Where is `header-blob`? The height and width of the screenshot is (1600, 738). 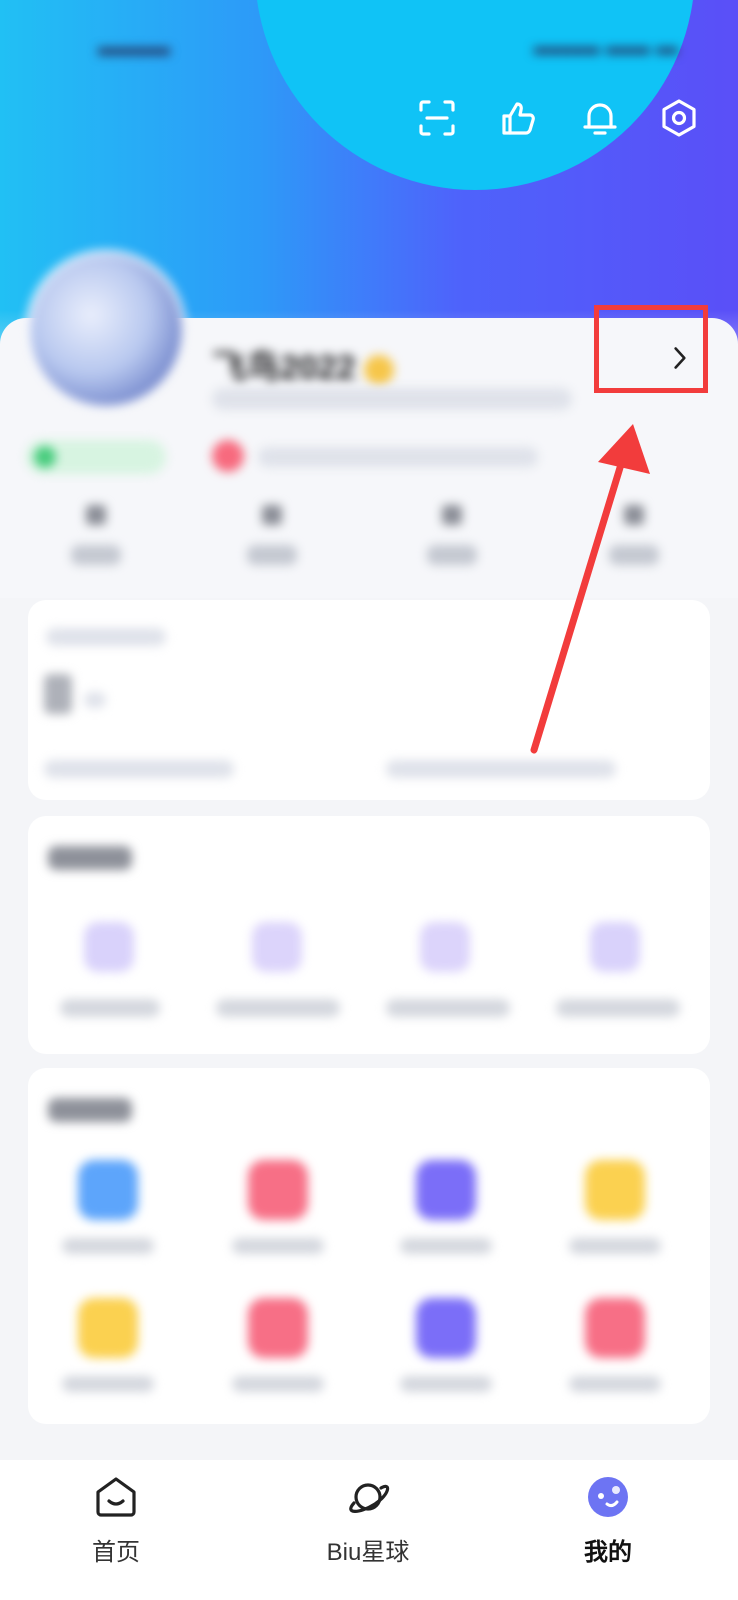 header-blob is located at coordinates (475, 95).